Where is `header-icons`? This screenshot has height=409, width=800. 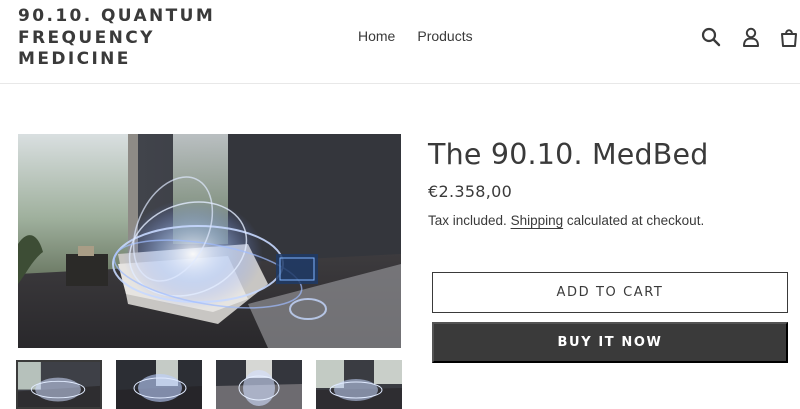 header-icons is located at coordinates (750, 38).